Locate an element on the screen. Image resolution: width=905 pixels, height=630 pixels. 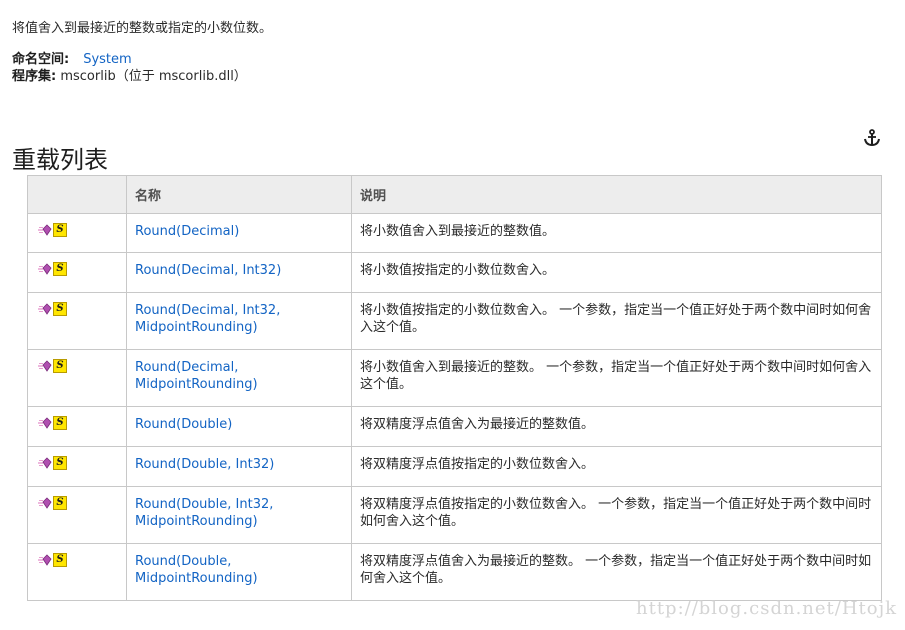
assembly-line: 程序集: mscorlib（位于 mscorlib.dll） is located at coordinates (129, 76).